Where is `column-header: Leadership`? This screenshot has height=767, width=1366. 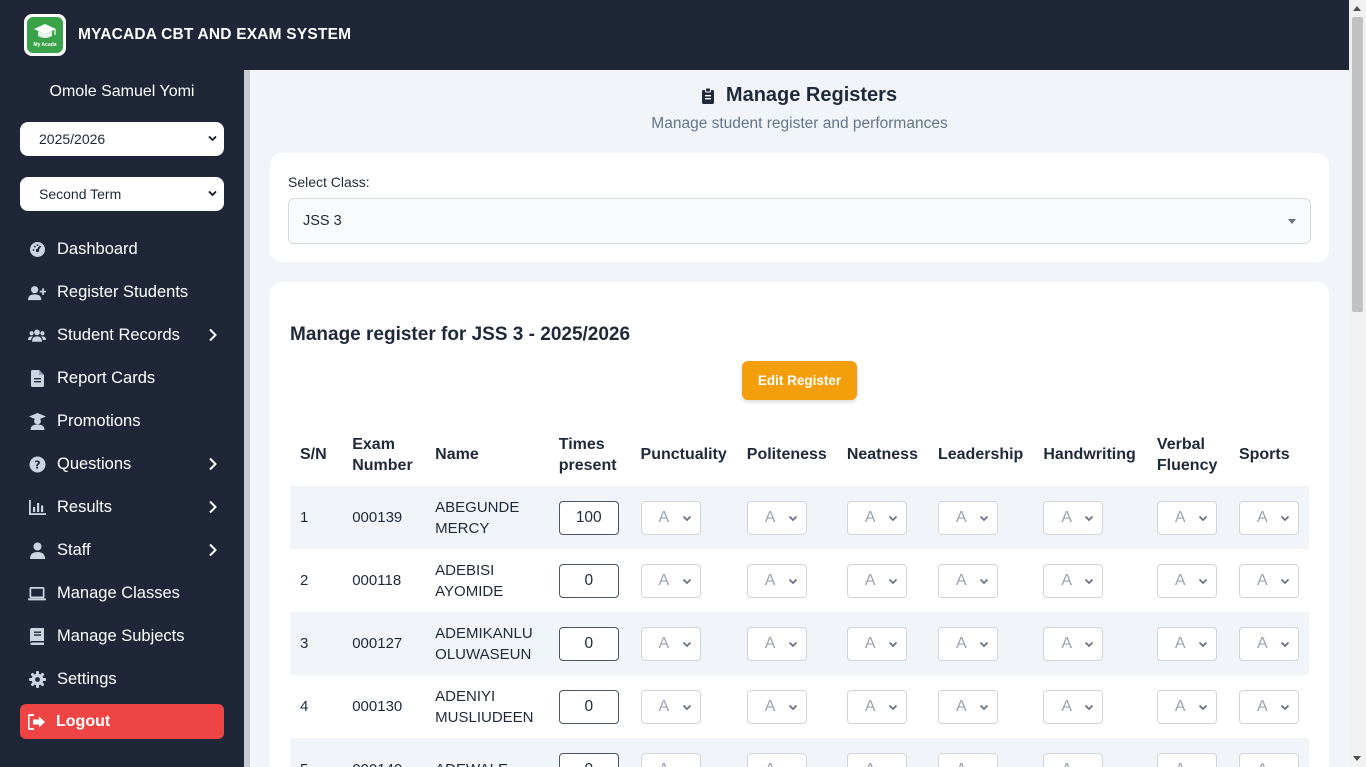 column-header: Leadership is located at coordinates (980, 454).